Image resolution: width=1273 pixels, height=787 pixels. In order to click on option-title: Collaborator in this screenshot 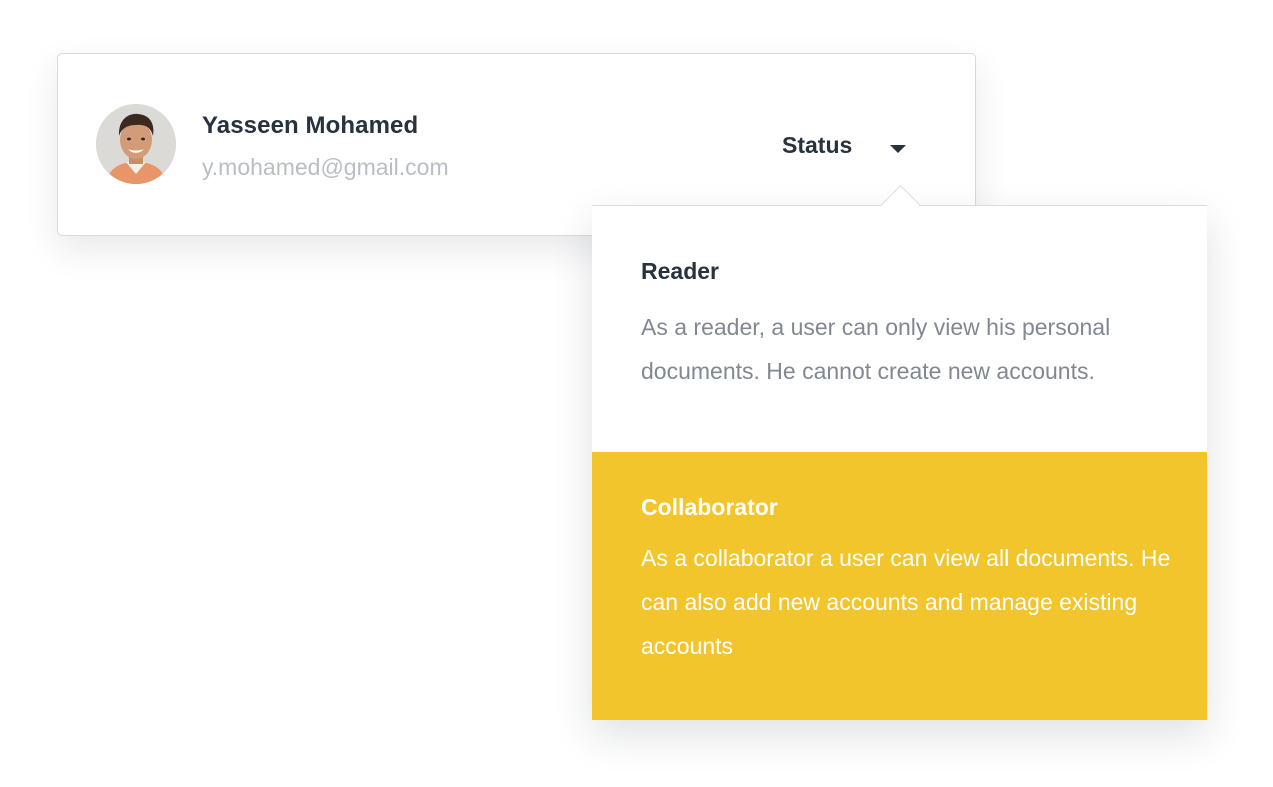, I will do `click(709, 507)`.